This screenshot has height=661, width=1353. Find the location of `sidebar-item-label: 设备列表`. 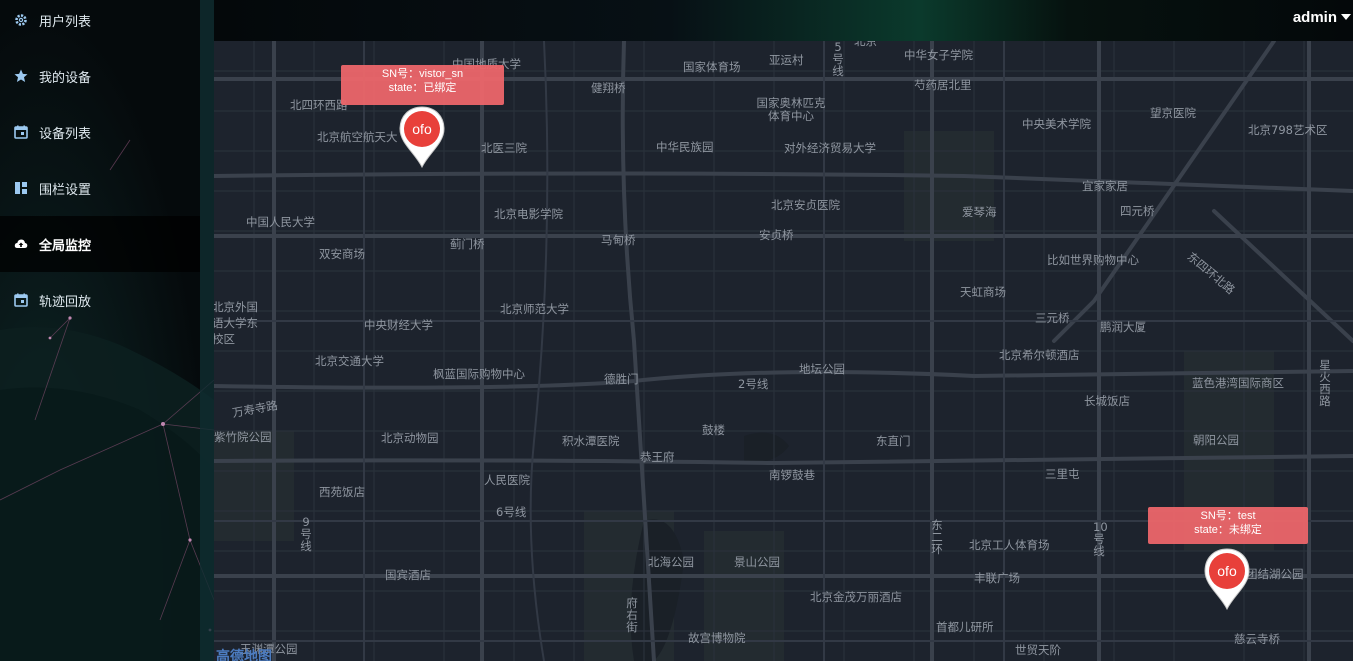

sidebar-item-label: 设备列表 is located at coordinates (65, 133).